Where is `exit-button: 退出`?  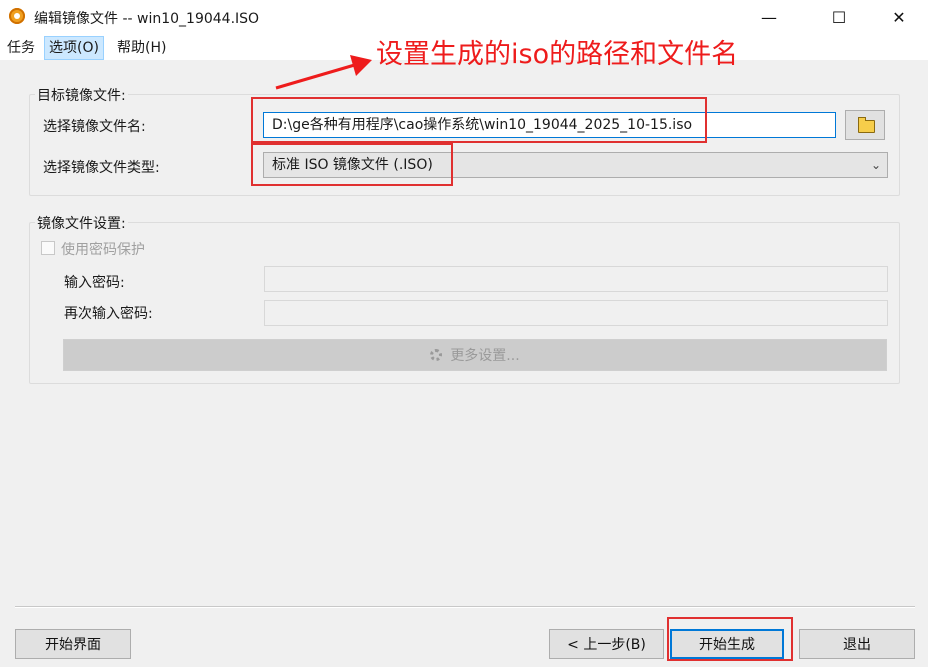 exit-button: 退出 is located at coordinates (857, 644).